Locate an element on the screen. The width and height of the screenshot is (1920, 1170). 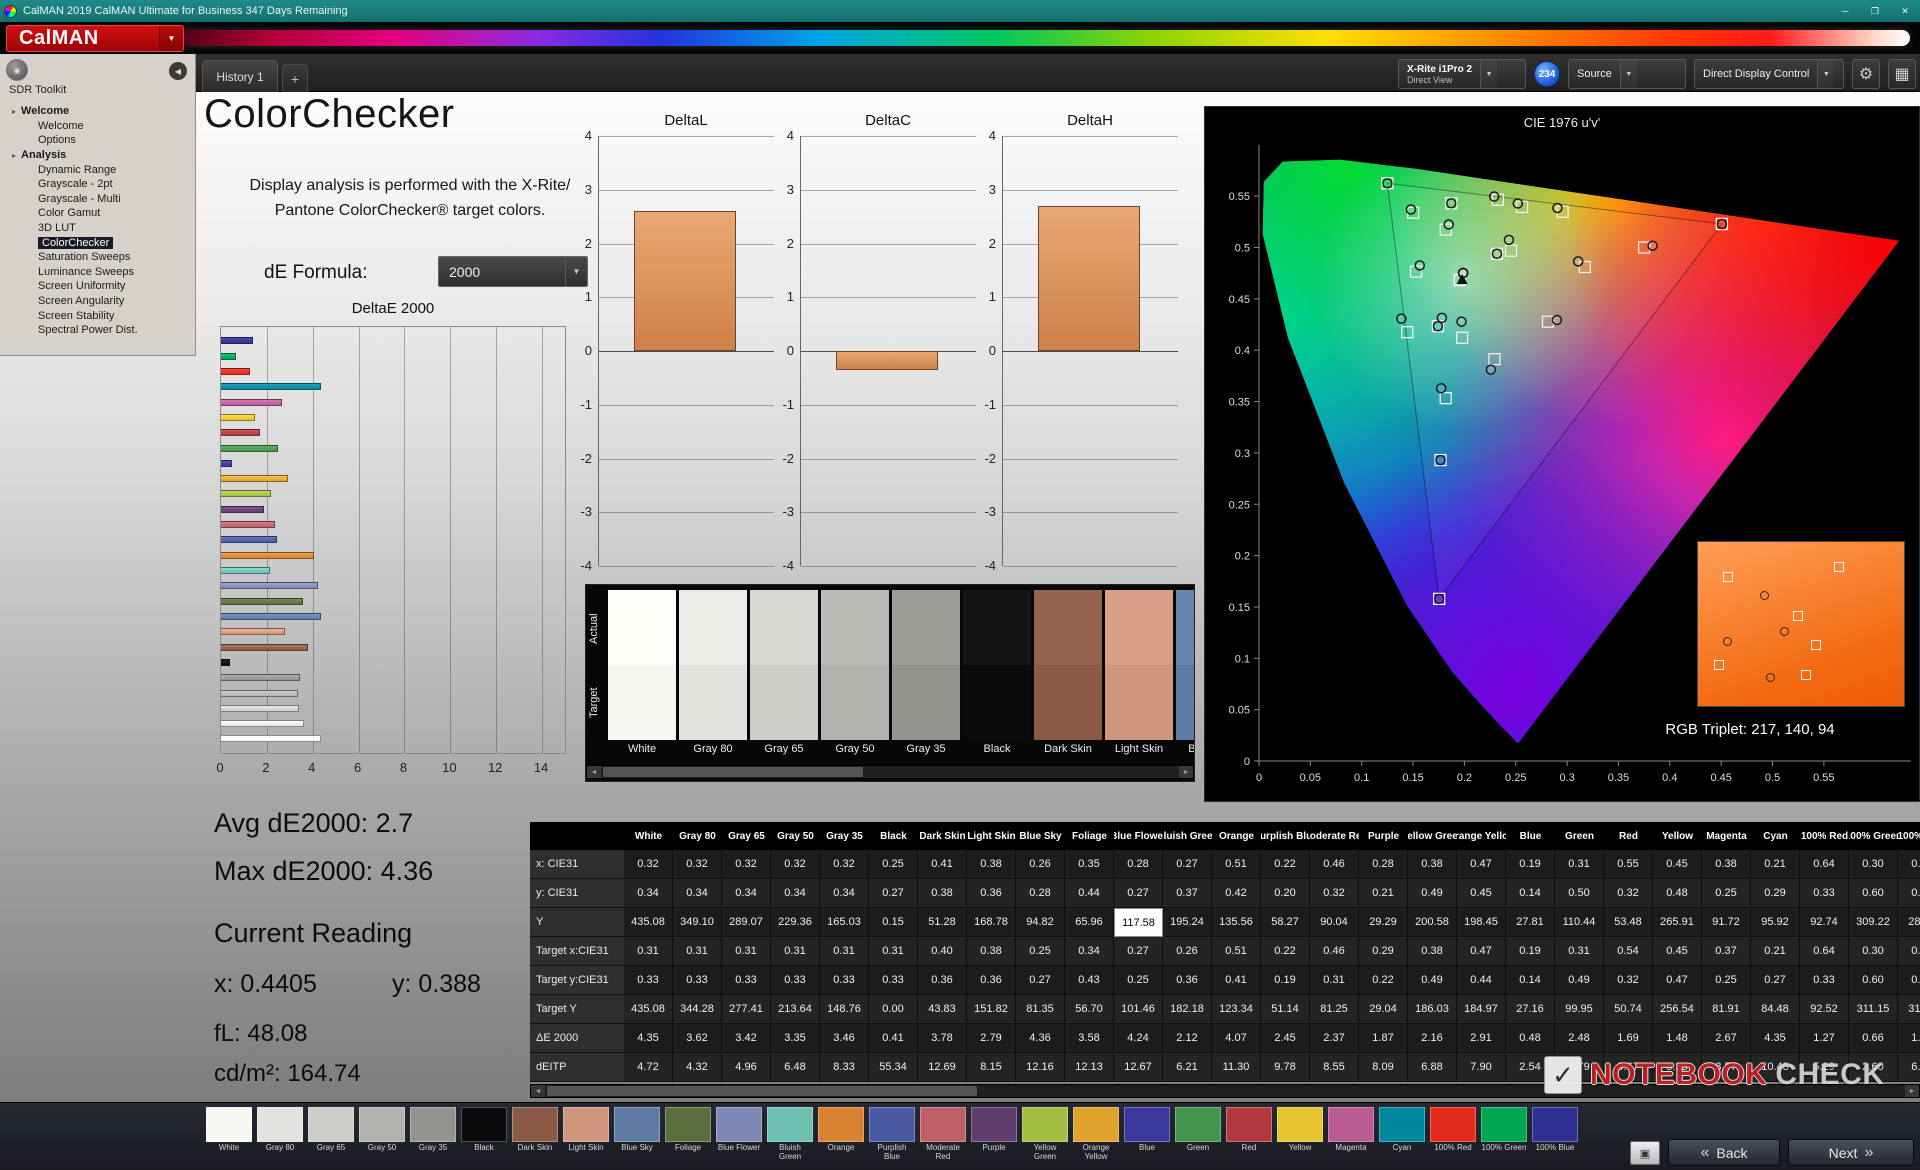
patch-button-dark-skin: Dark Skin is located at coordinates (535, 1134).